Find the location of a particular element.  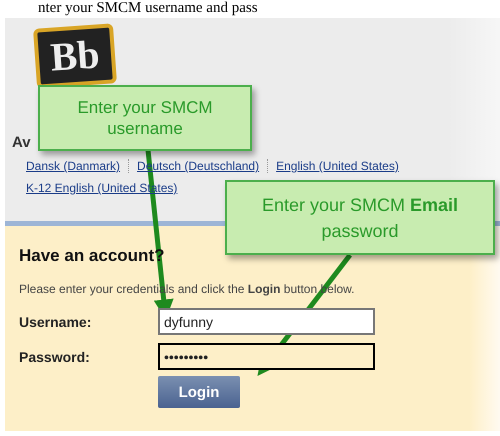

input-field: ••••••••• is located at coordinates (266, 356).